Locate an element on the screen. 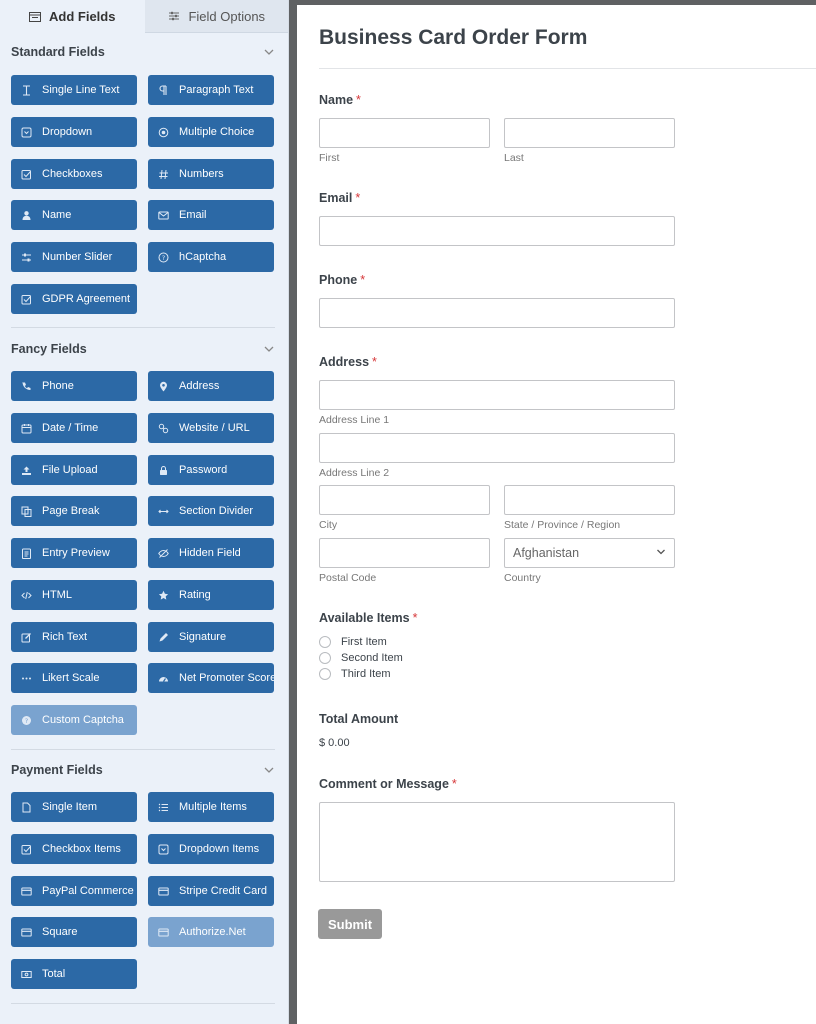 The width and height of the screenshot is (816, 1024). field-button-label: Email is located at coordinates (193, 215).